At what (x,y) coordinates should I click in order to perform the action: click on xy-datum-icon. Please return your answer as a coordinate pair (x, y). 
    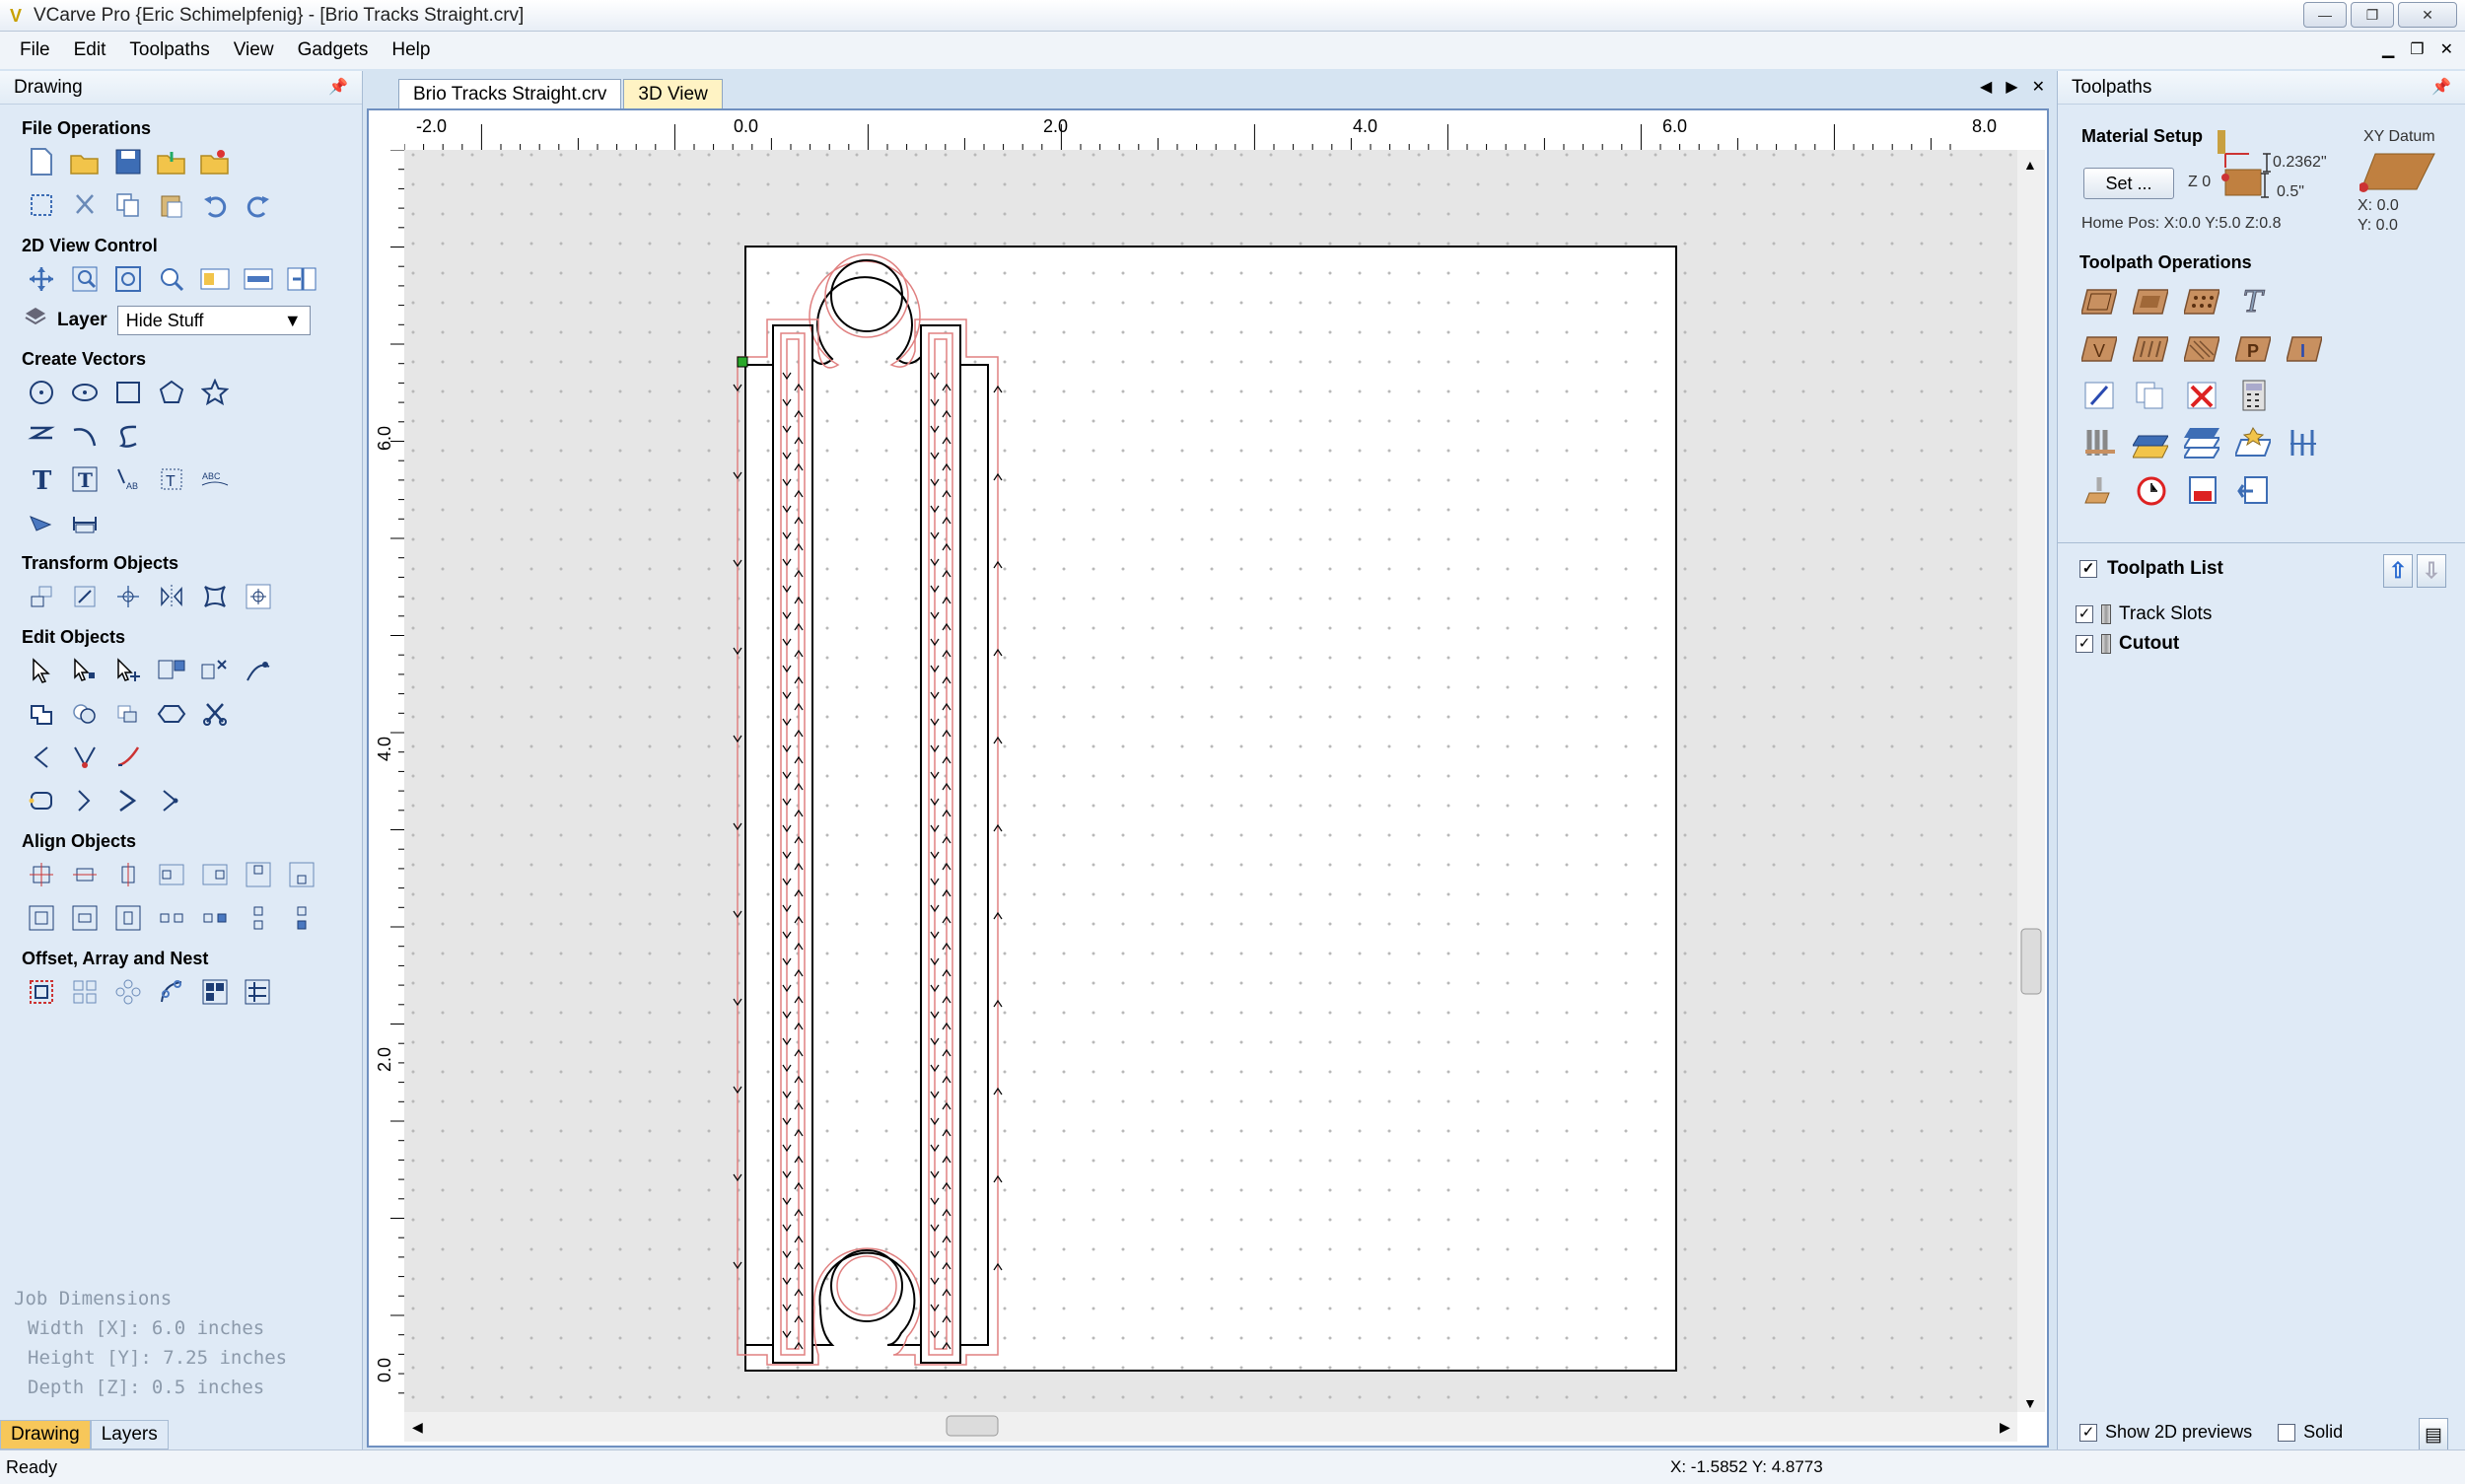
    Looking at the image, I should click on (2398, 174).